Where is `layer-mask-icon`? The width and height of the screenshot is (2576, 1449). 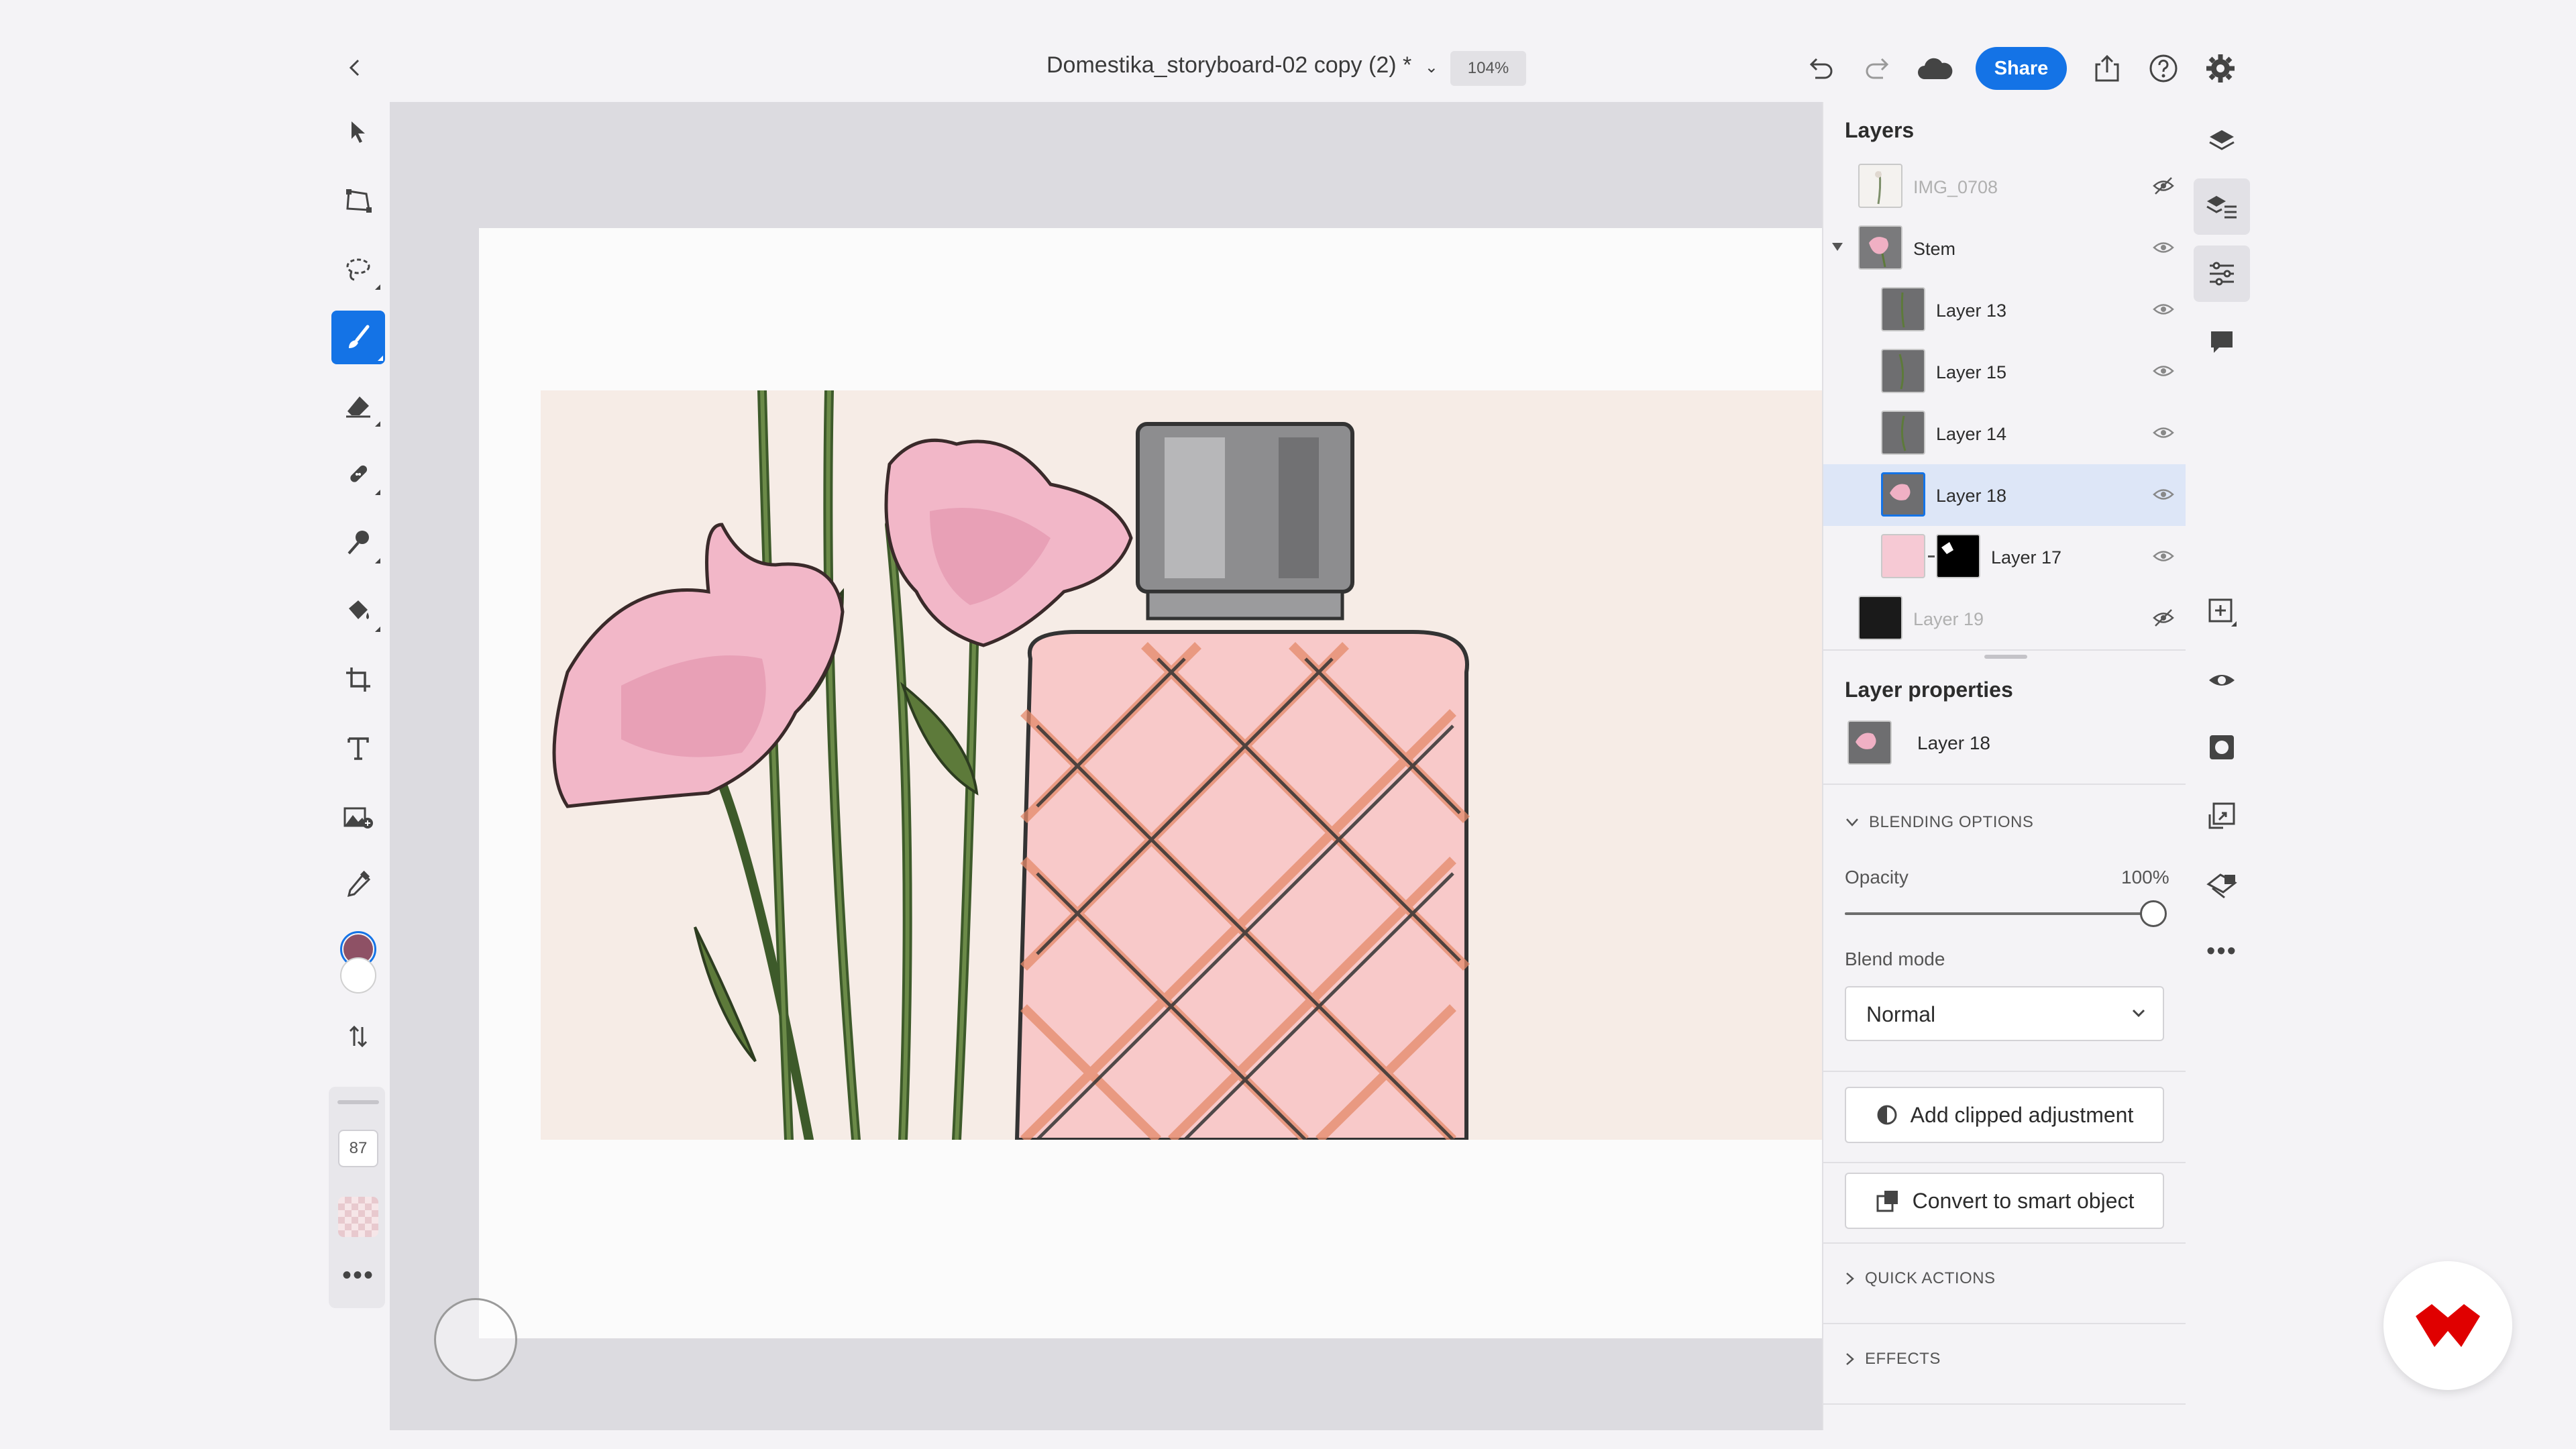 layer-mask-icon is located at coordinates (2222, 747).